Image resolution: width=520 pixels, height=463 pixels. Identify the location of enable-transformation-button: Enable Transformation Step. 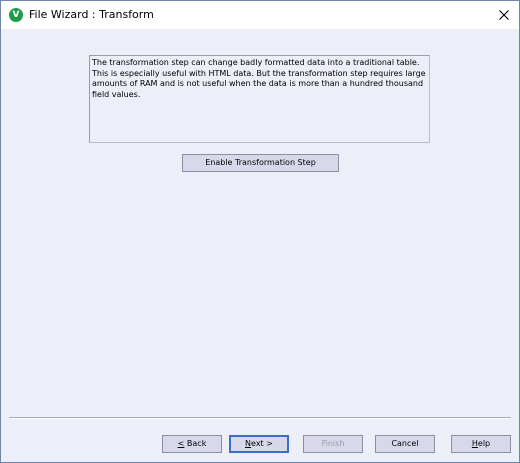
(260, 163).